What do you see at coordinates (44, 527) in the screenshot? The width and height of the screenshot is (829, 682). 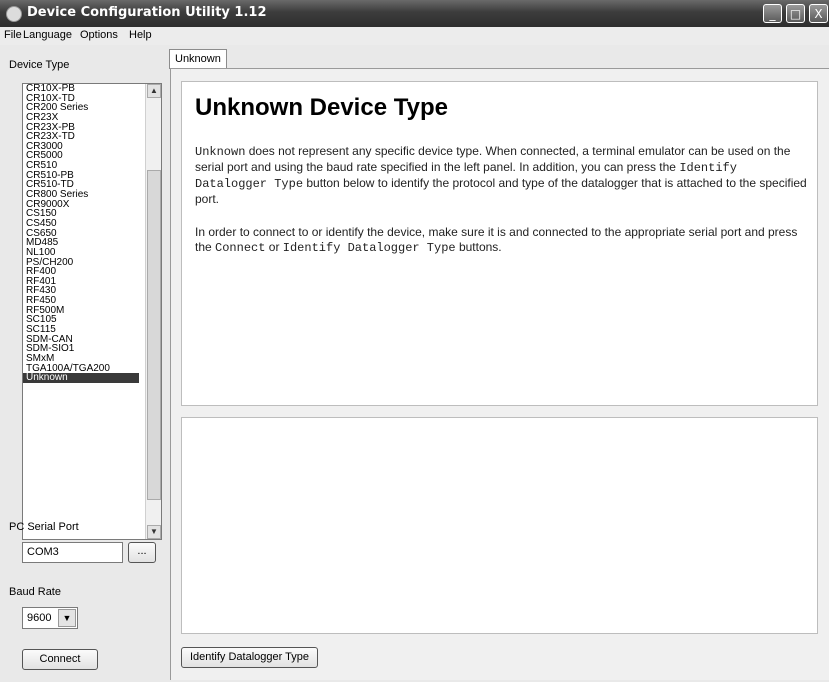 I see `serial-port-label: PC Serial Port` at bounding box center [44, 527].